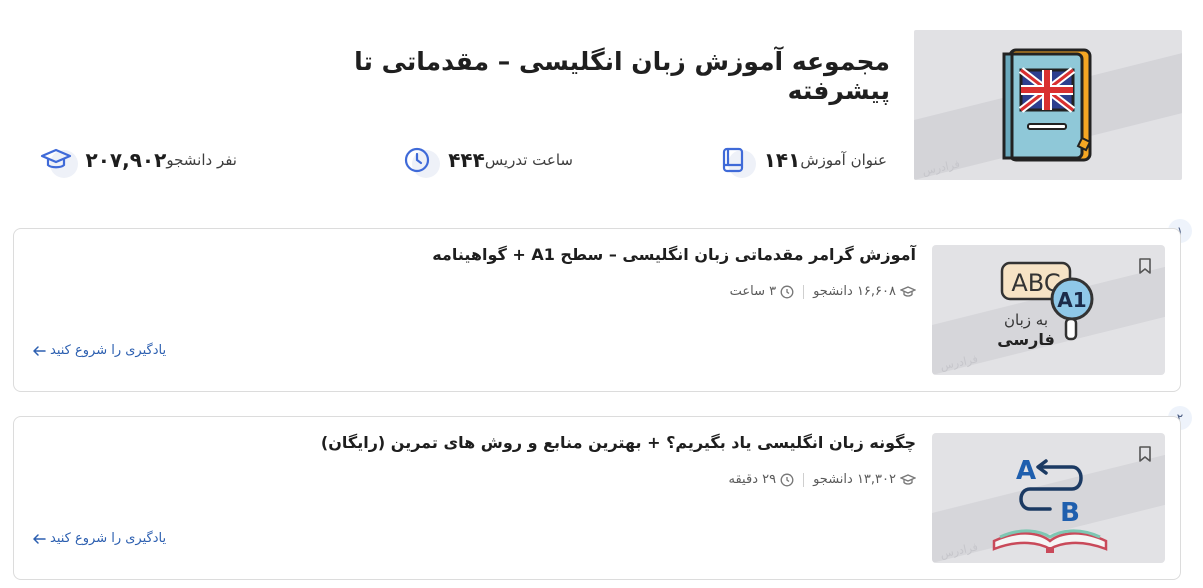 This screenshot has height=588, width=1203. Describe the element at coordinates (1026, 320) in the screenshot. I see `thumb-caption-line1: به زبان` at that location.